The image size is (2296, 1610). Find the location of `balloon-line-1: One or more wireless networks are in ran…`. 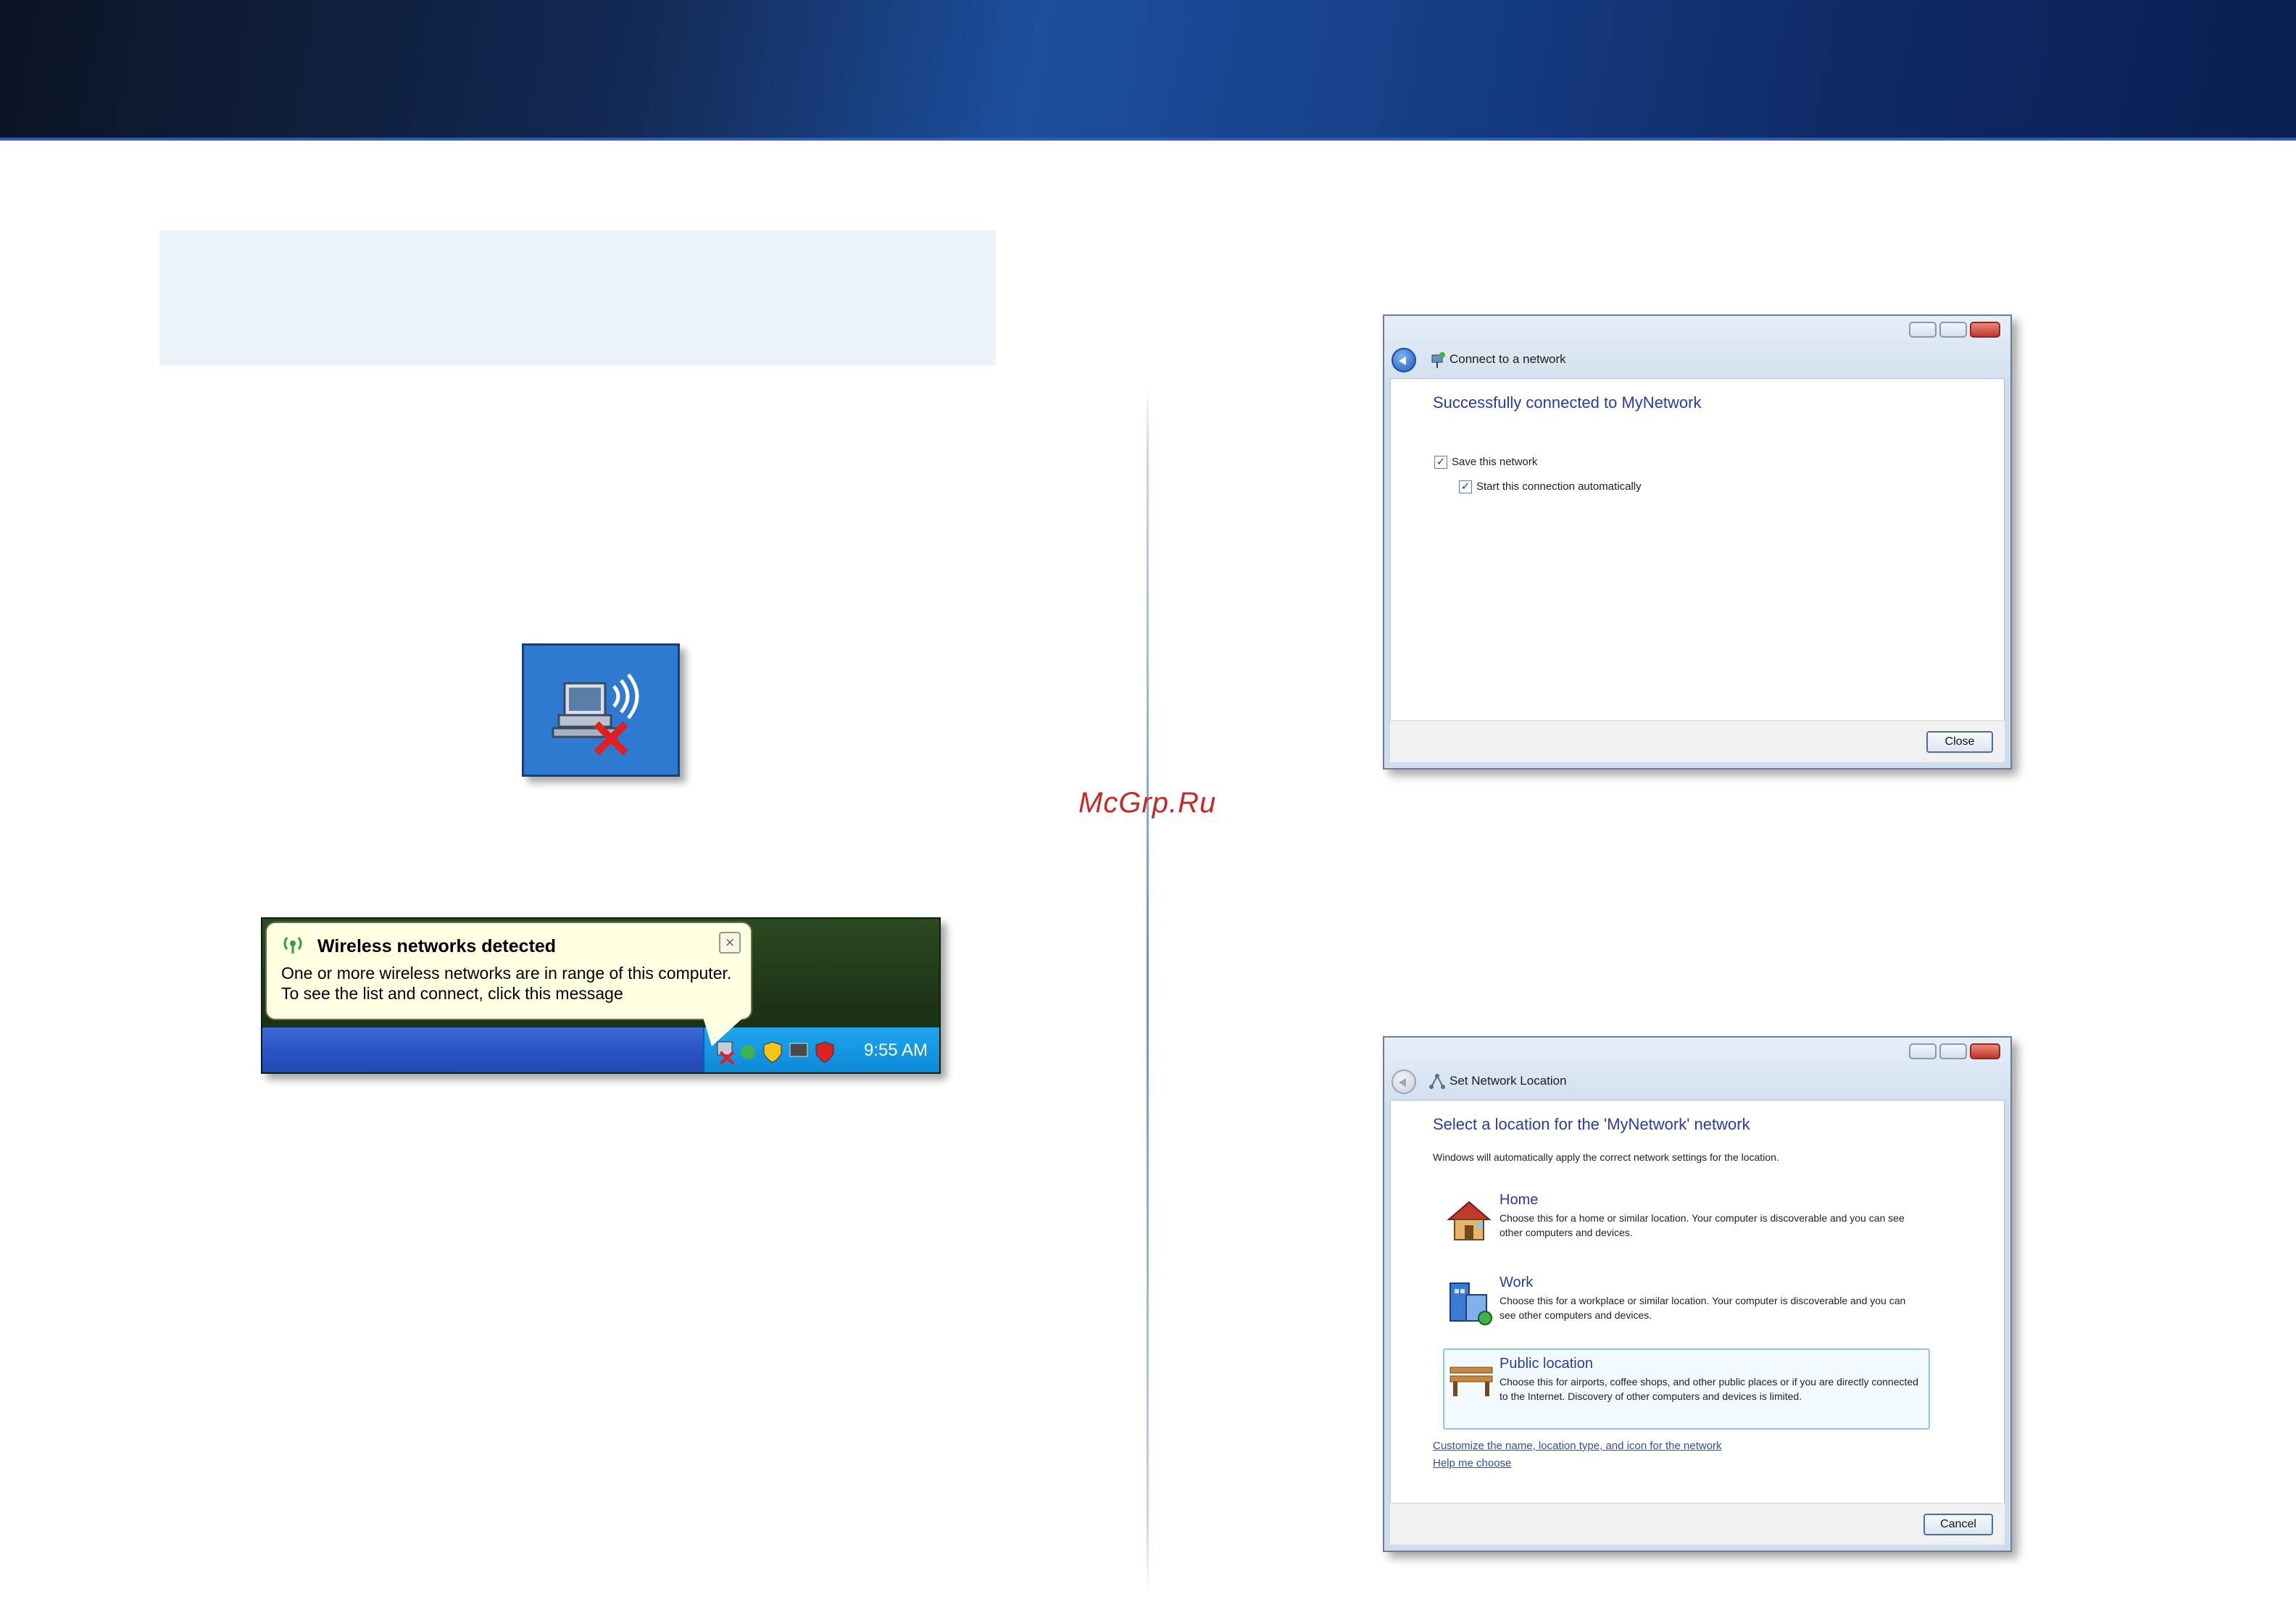

balloon-line-1: One or more wireless networks are in ran… is located at coordinates (506, 973).